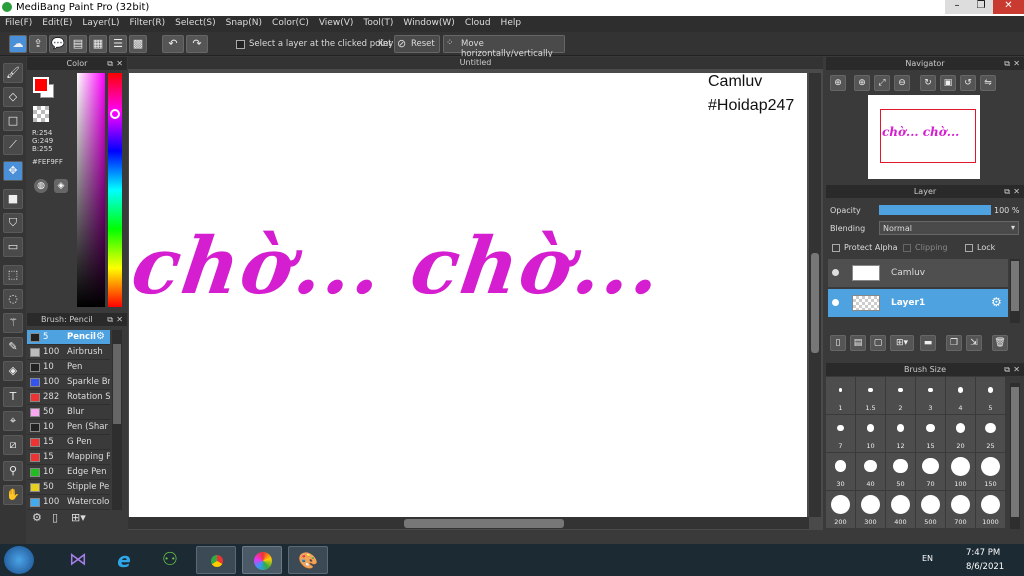  Describe the element at coordinates (78, 560) in the screenshot. I see `visual-studio-icon: ⋈` at that location.